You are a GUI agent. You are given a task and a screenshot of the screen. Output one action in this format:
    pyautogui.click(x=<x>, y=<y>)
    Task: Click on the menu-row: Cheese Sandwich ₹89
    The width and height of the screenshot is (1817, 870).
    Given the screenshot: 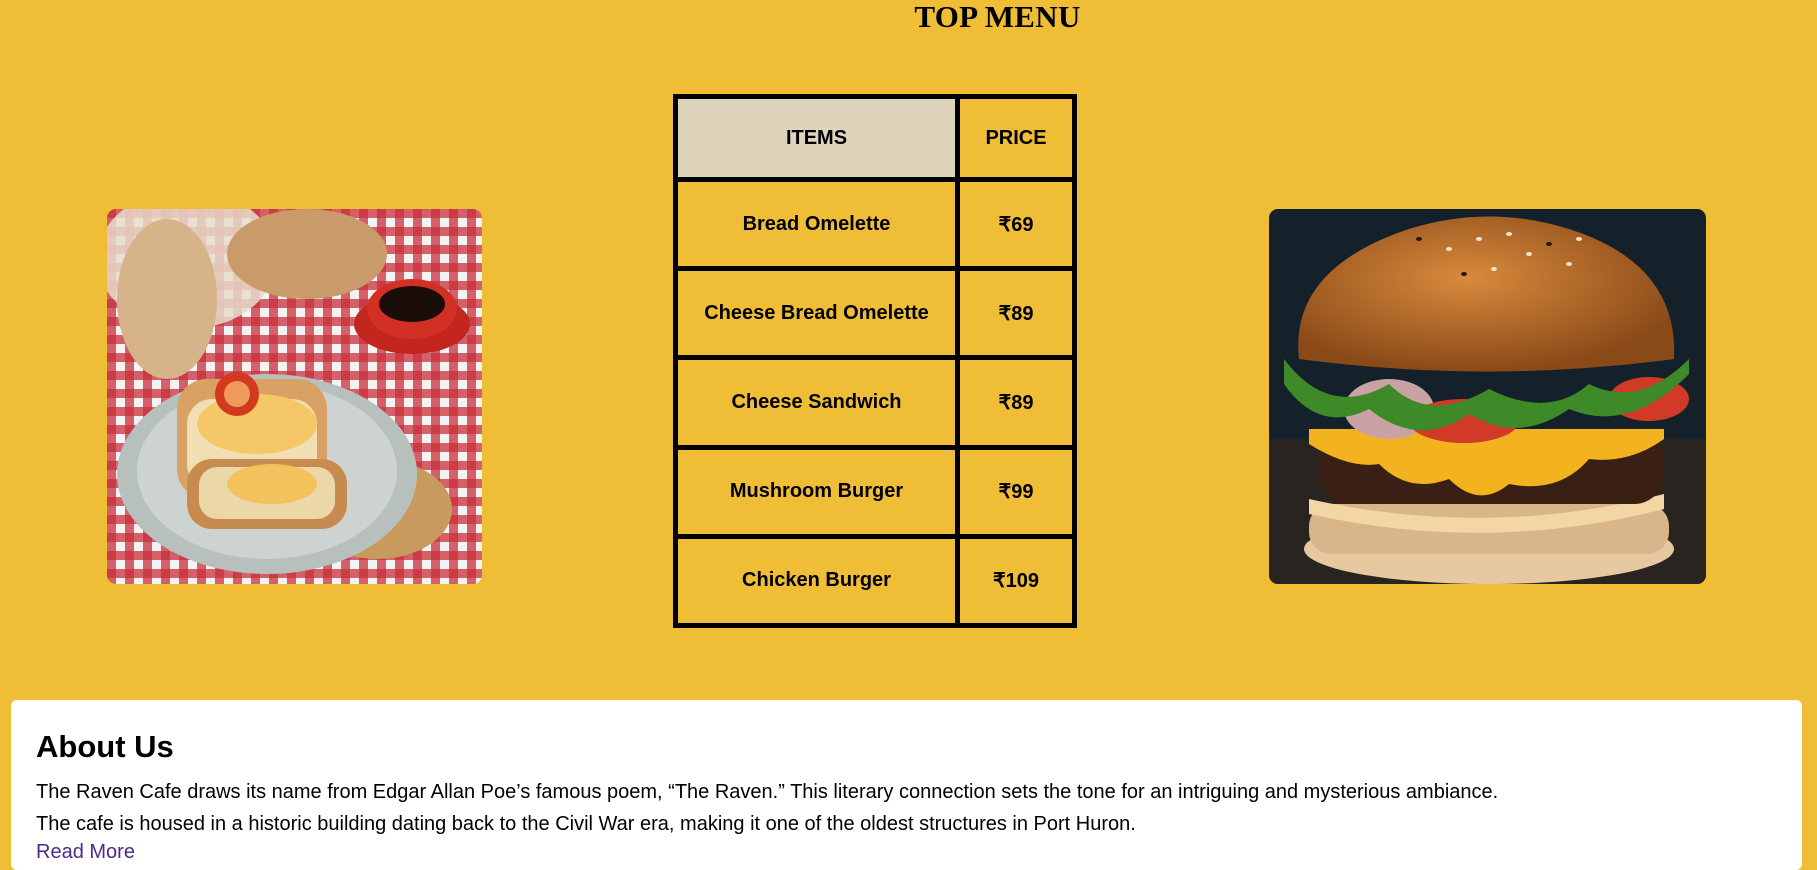 What is the action you would take?
    pyautogui.click(x=875, y=402)
    